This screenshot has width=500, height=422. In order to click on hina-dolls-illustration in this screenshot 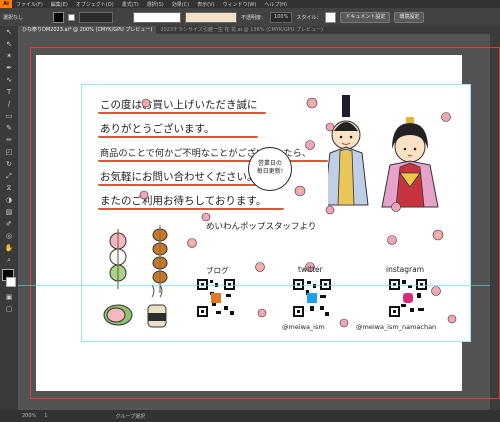, I will do `click(383, 151)`.